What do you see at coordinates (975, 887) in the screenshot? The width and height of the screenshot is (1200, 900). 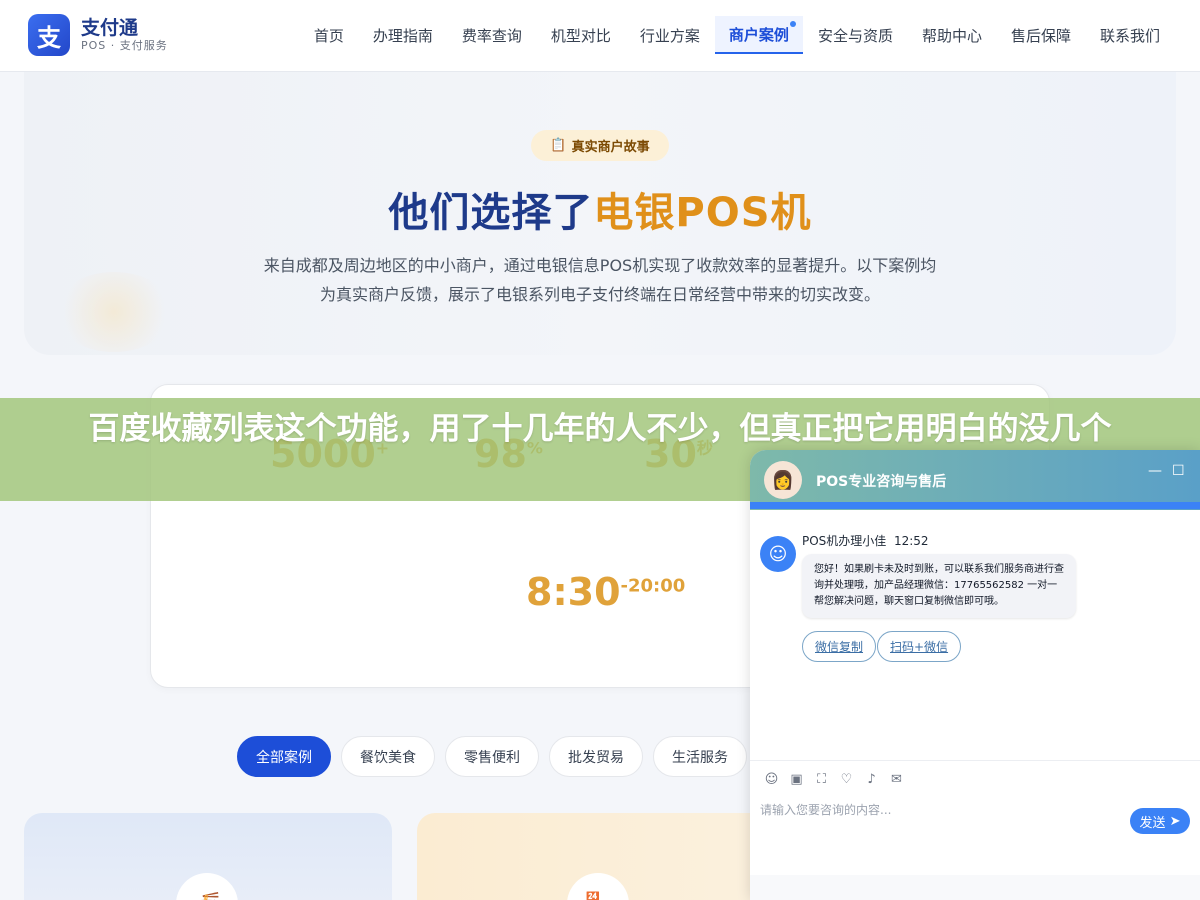 I see `chat-footer` at bounding box center [975, 887].